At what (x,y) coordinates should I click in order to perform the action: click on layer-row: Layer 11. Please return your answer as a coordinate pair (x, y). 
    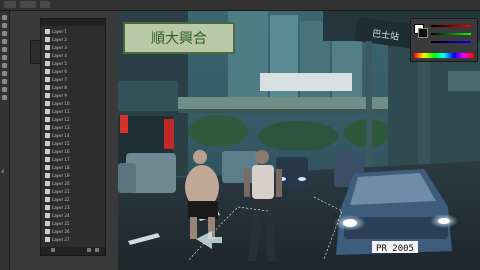
    Looking at the image, I should click on (73, 111).